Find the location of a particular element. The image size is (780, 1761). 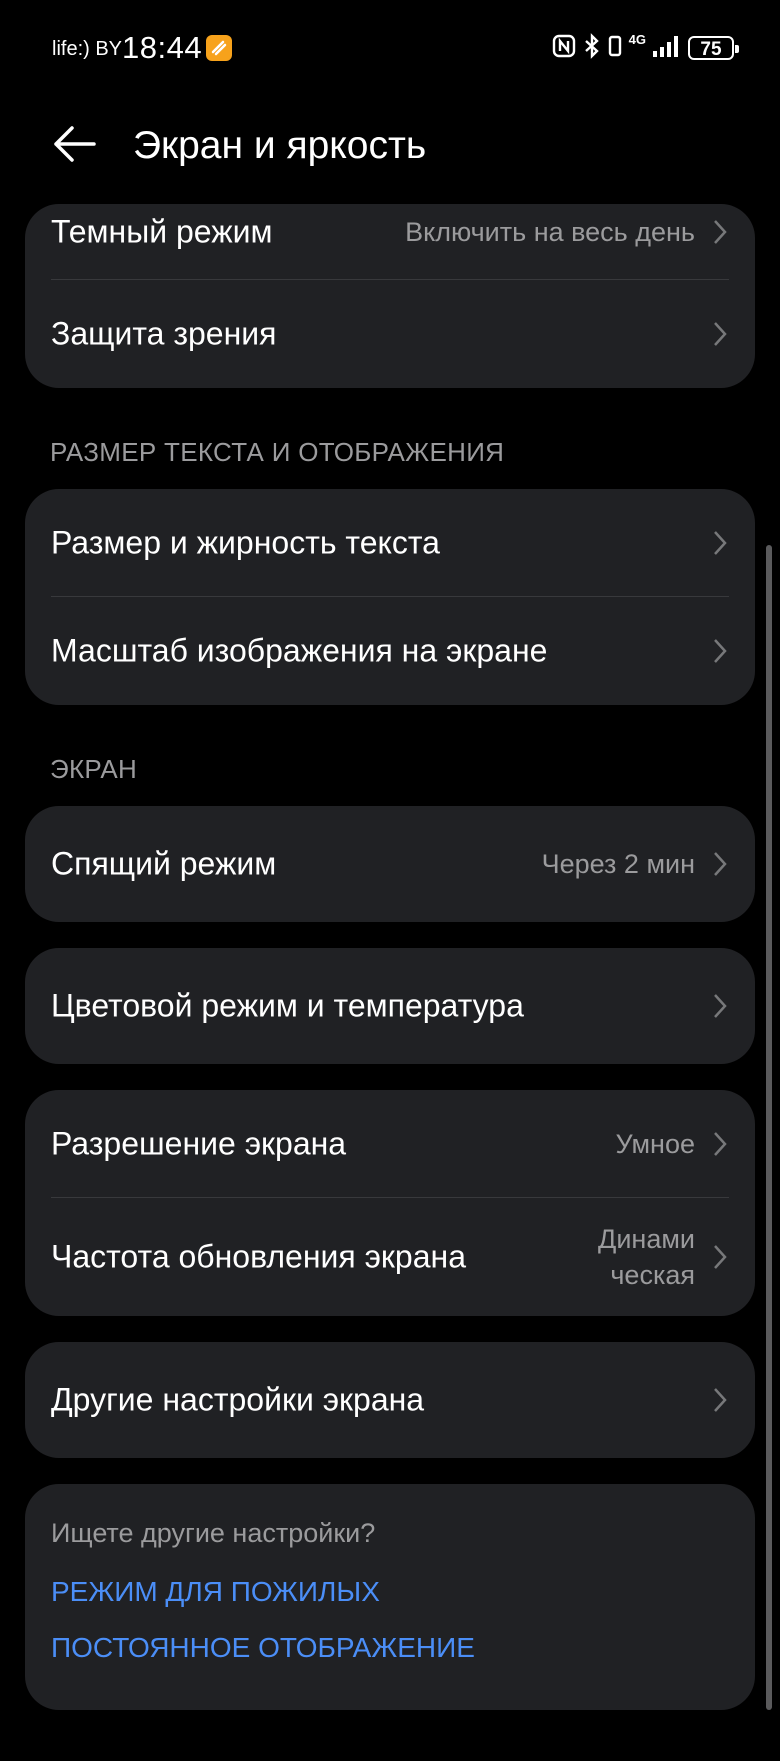

text-size-row: Размер и жирность текста is located at coordinates (390, 543).